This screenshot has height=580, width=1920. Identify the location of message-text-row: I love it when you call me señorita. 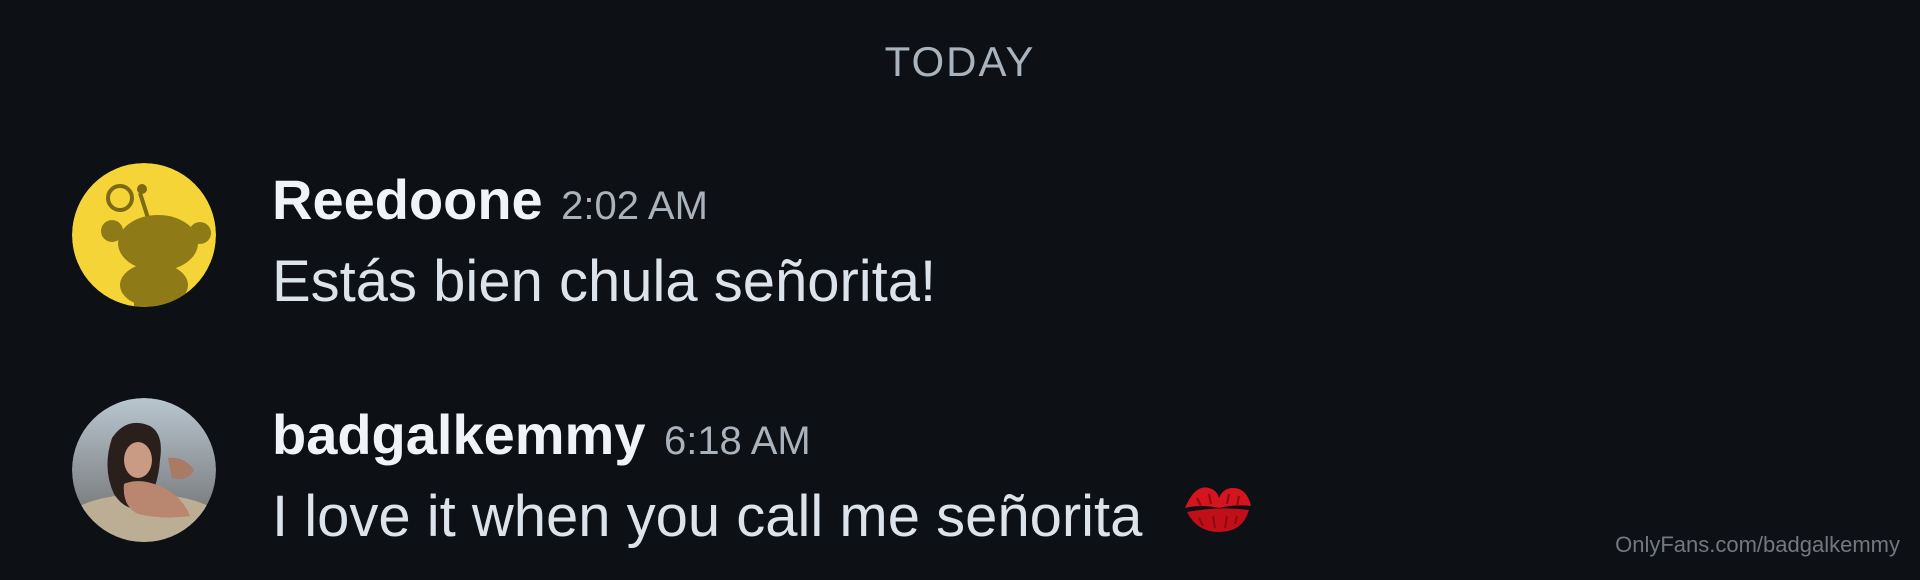
(763, 518).